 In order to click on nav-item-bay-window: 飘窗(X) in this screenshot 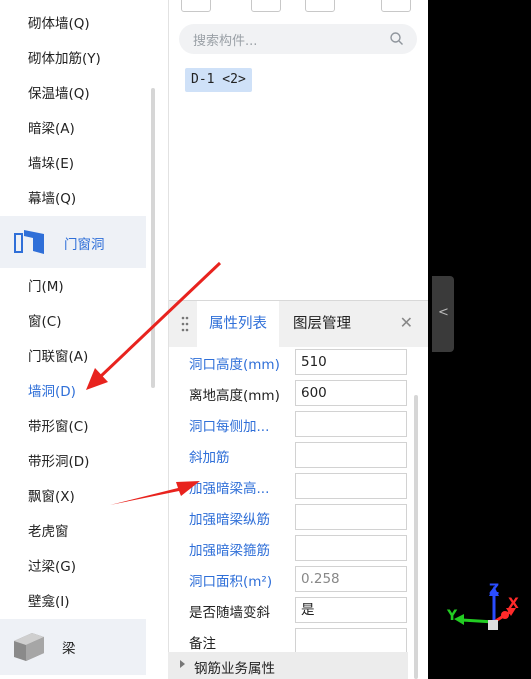, I will do `click(51, 497)`.